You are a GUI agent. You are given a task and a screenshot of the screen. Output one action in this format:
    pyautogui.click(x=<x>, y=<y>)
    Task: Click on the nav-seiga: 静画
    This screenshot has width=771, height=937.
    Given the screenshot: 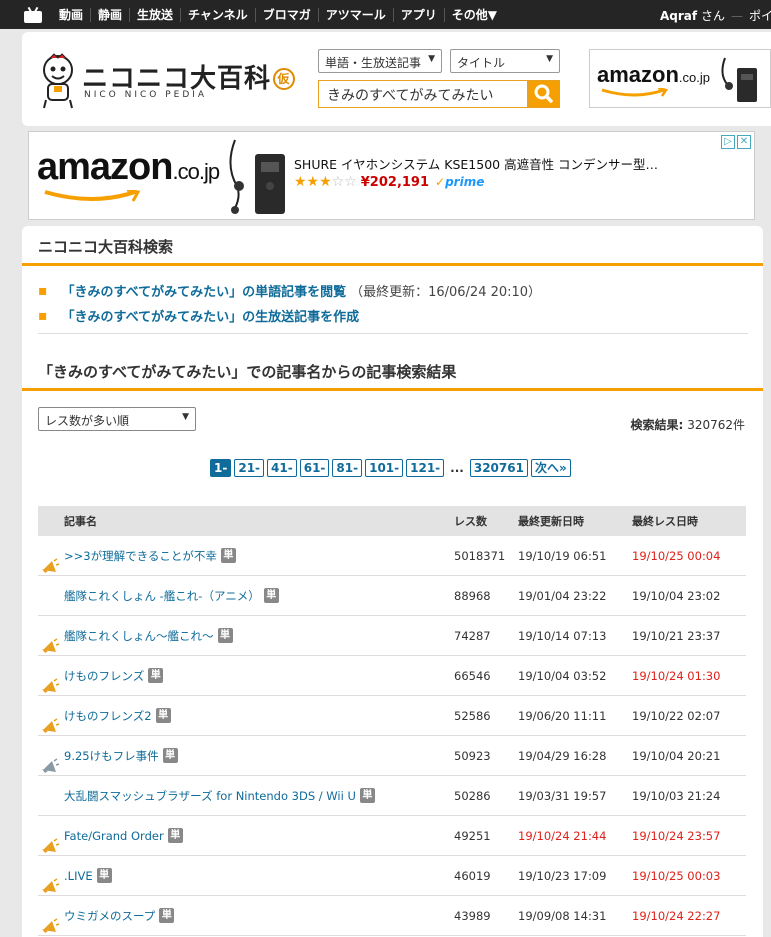 What is the action you would take?
    pyautogui.click(x=111, y=14)
    